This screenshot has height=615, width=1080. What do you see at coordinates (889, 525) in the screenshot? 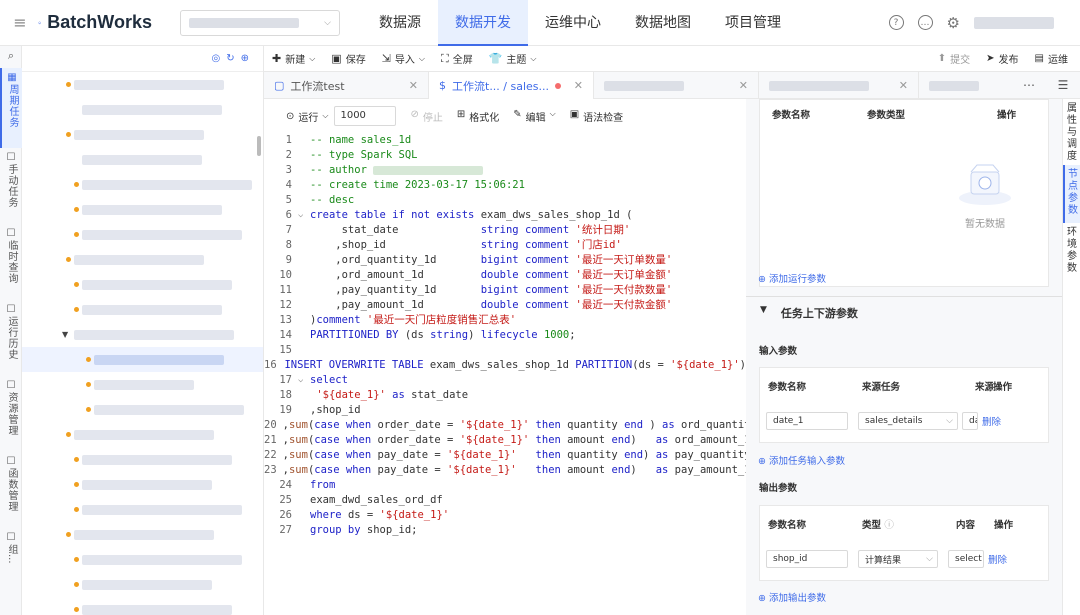
I see `help-icon: ⓘ` at bounding box center [889, 525].